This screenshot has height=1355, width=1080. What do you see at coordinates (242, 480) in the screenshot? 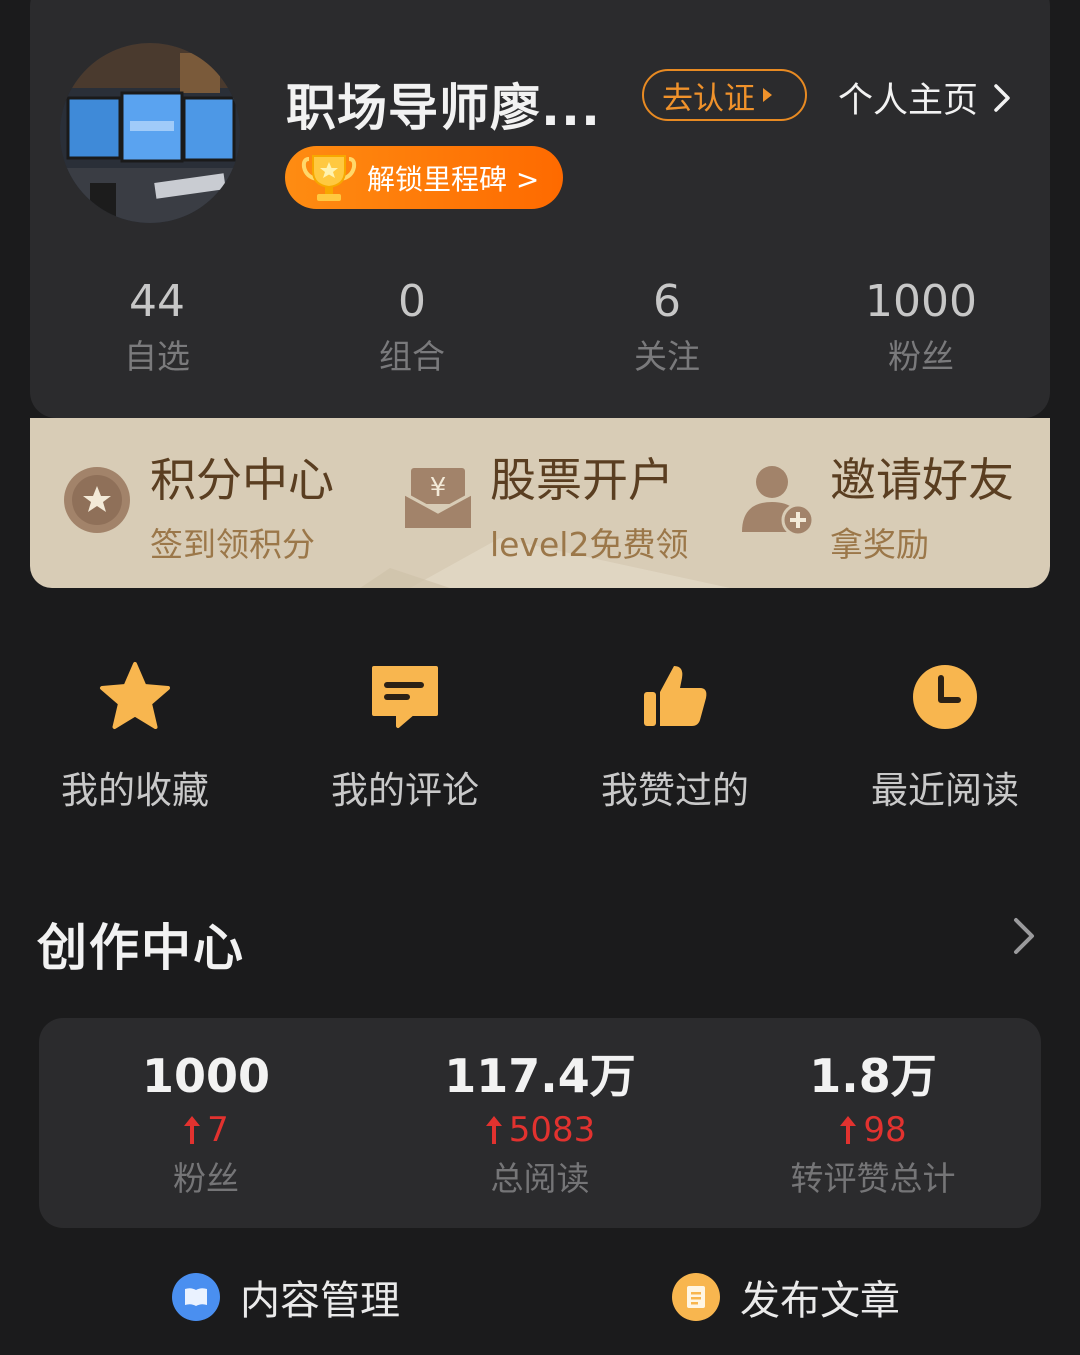
I see `benefit-title: 积分中心` at bounding box center [242, 480].